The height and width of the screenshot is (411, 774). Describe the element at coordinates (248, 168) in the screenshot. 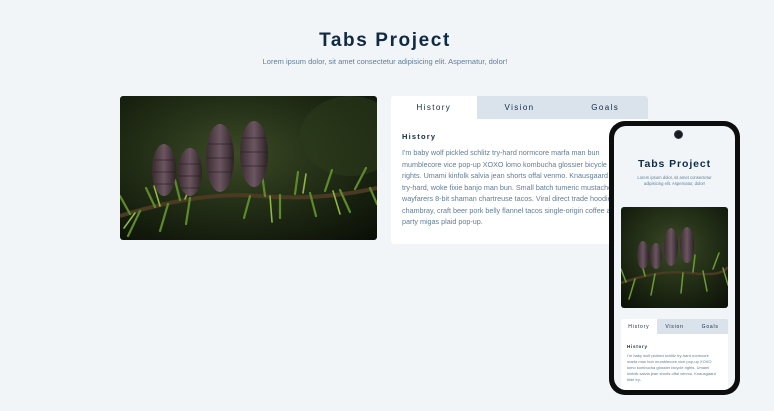

I see `pine-cones-photo` at that location.